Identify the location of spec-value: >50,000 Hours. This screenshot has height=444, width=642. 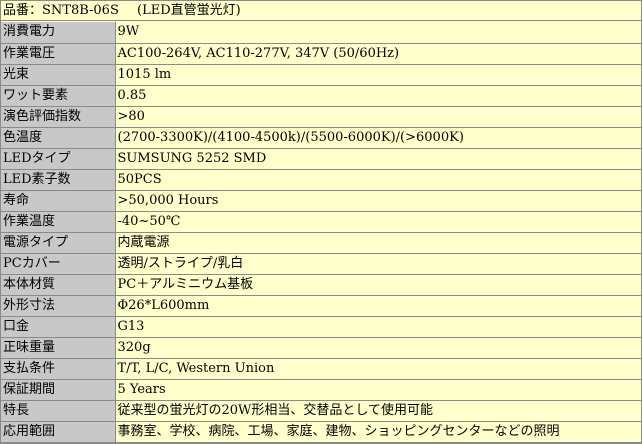
(378, 201).